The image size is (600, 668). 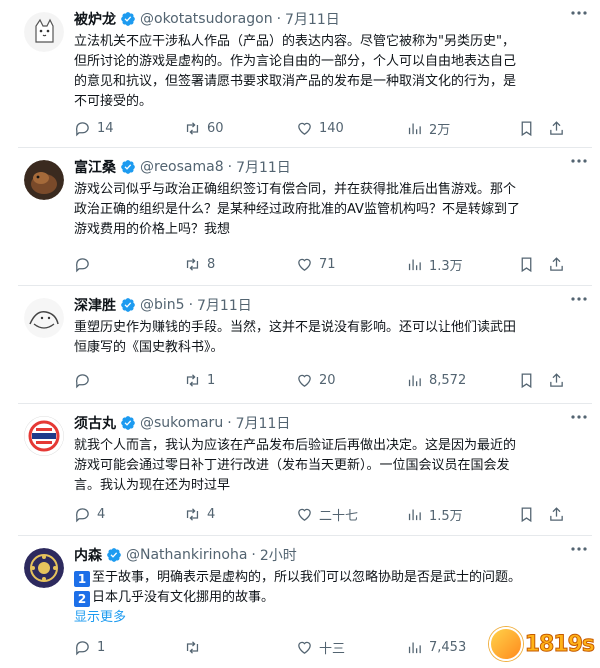 I want to click on view-count: 8,572, so click(x=448, y=380).